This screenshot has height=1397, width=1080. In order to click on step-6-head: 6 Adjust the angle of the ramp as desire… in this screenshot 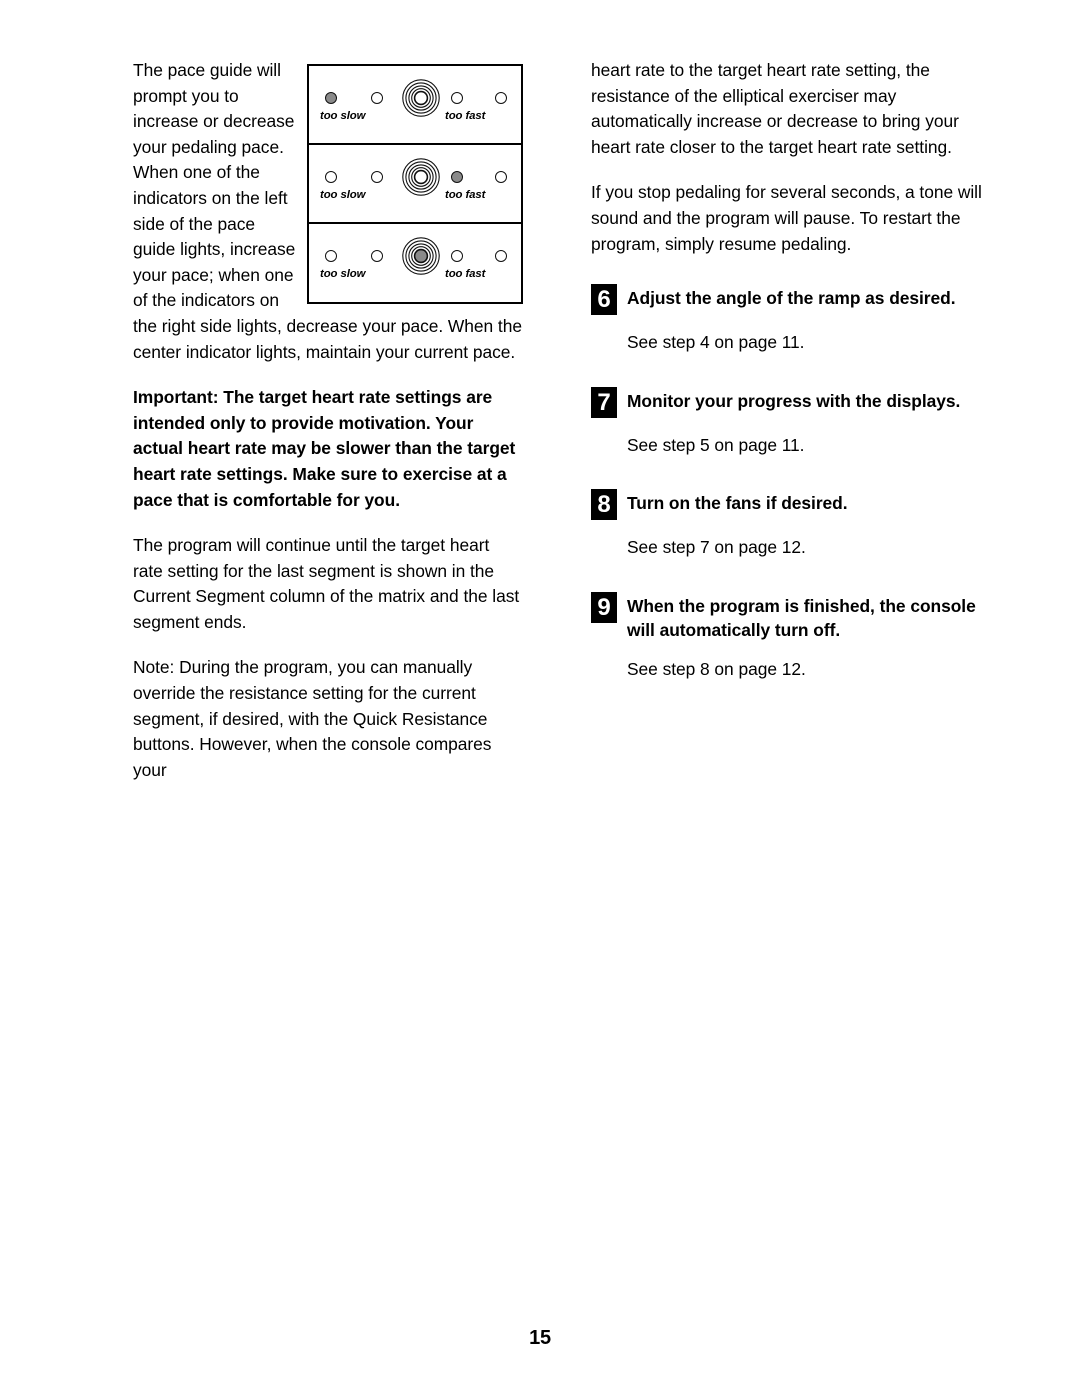, I will do `click(789, 299)`.